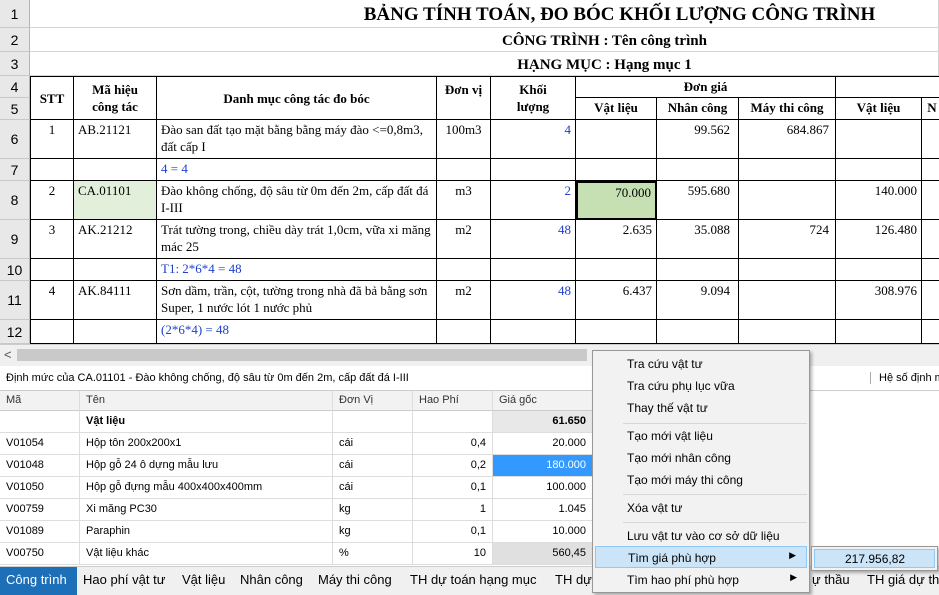 The width and height of the screenshot is (939, 595). I want to click on column-header-unit: Đơn Vị, so click(373, 401).